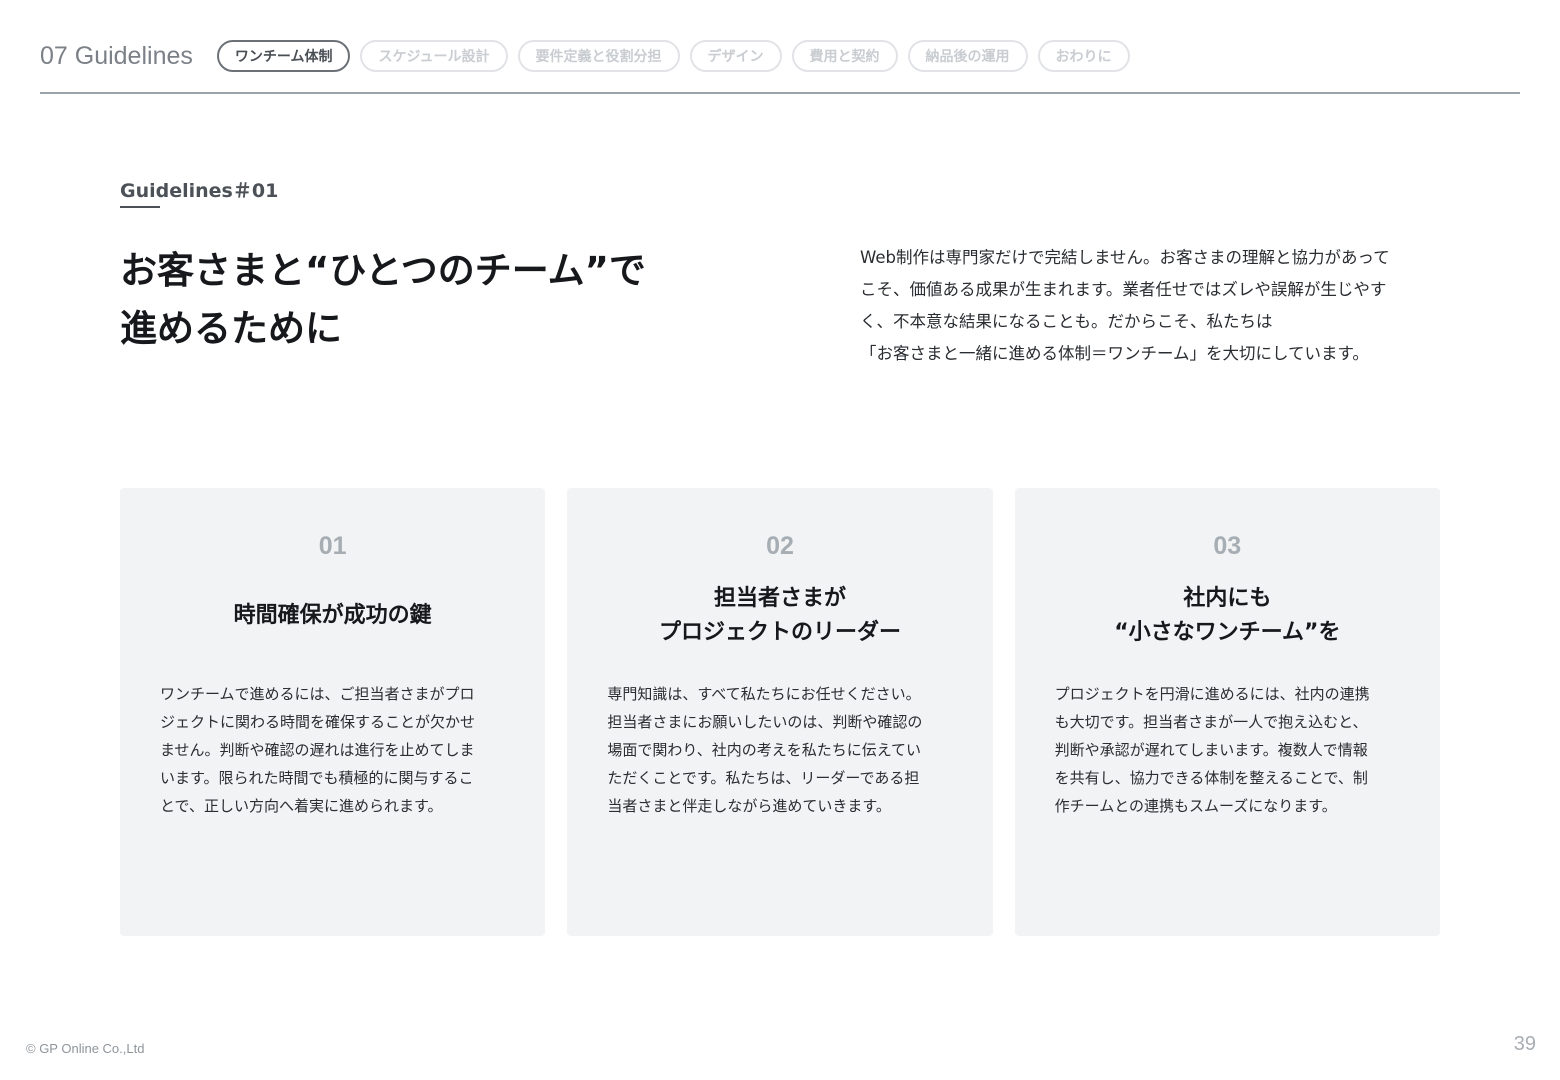 The image size is (1560, 1080). I want to click on tab-schedule: スケジュール設計, so click(434, 56).